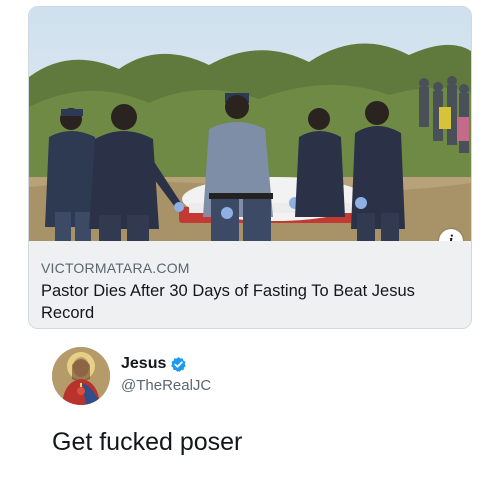 This screenshot has width=500, height=500. What do you see at coordinates (179, 364) in the screenshot?
I see `verified-badge-icon` at bounding box center [179, 364].